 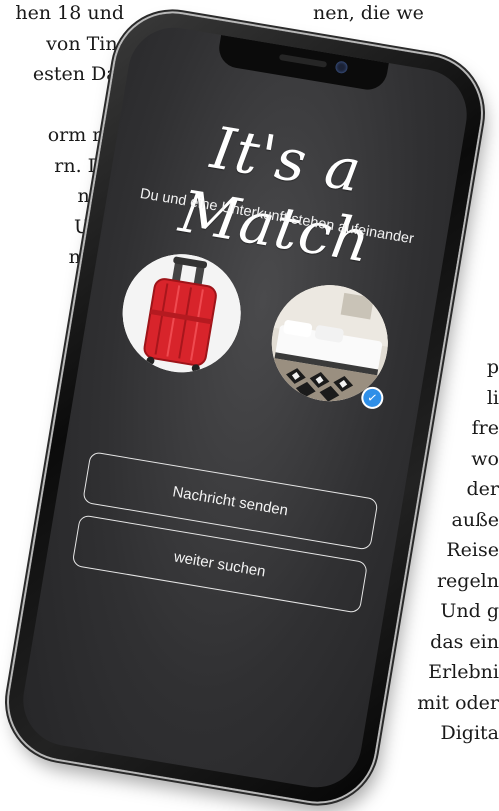 I want to click on speaker-icon, so click(x=303, y=60).